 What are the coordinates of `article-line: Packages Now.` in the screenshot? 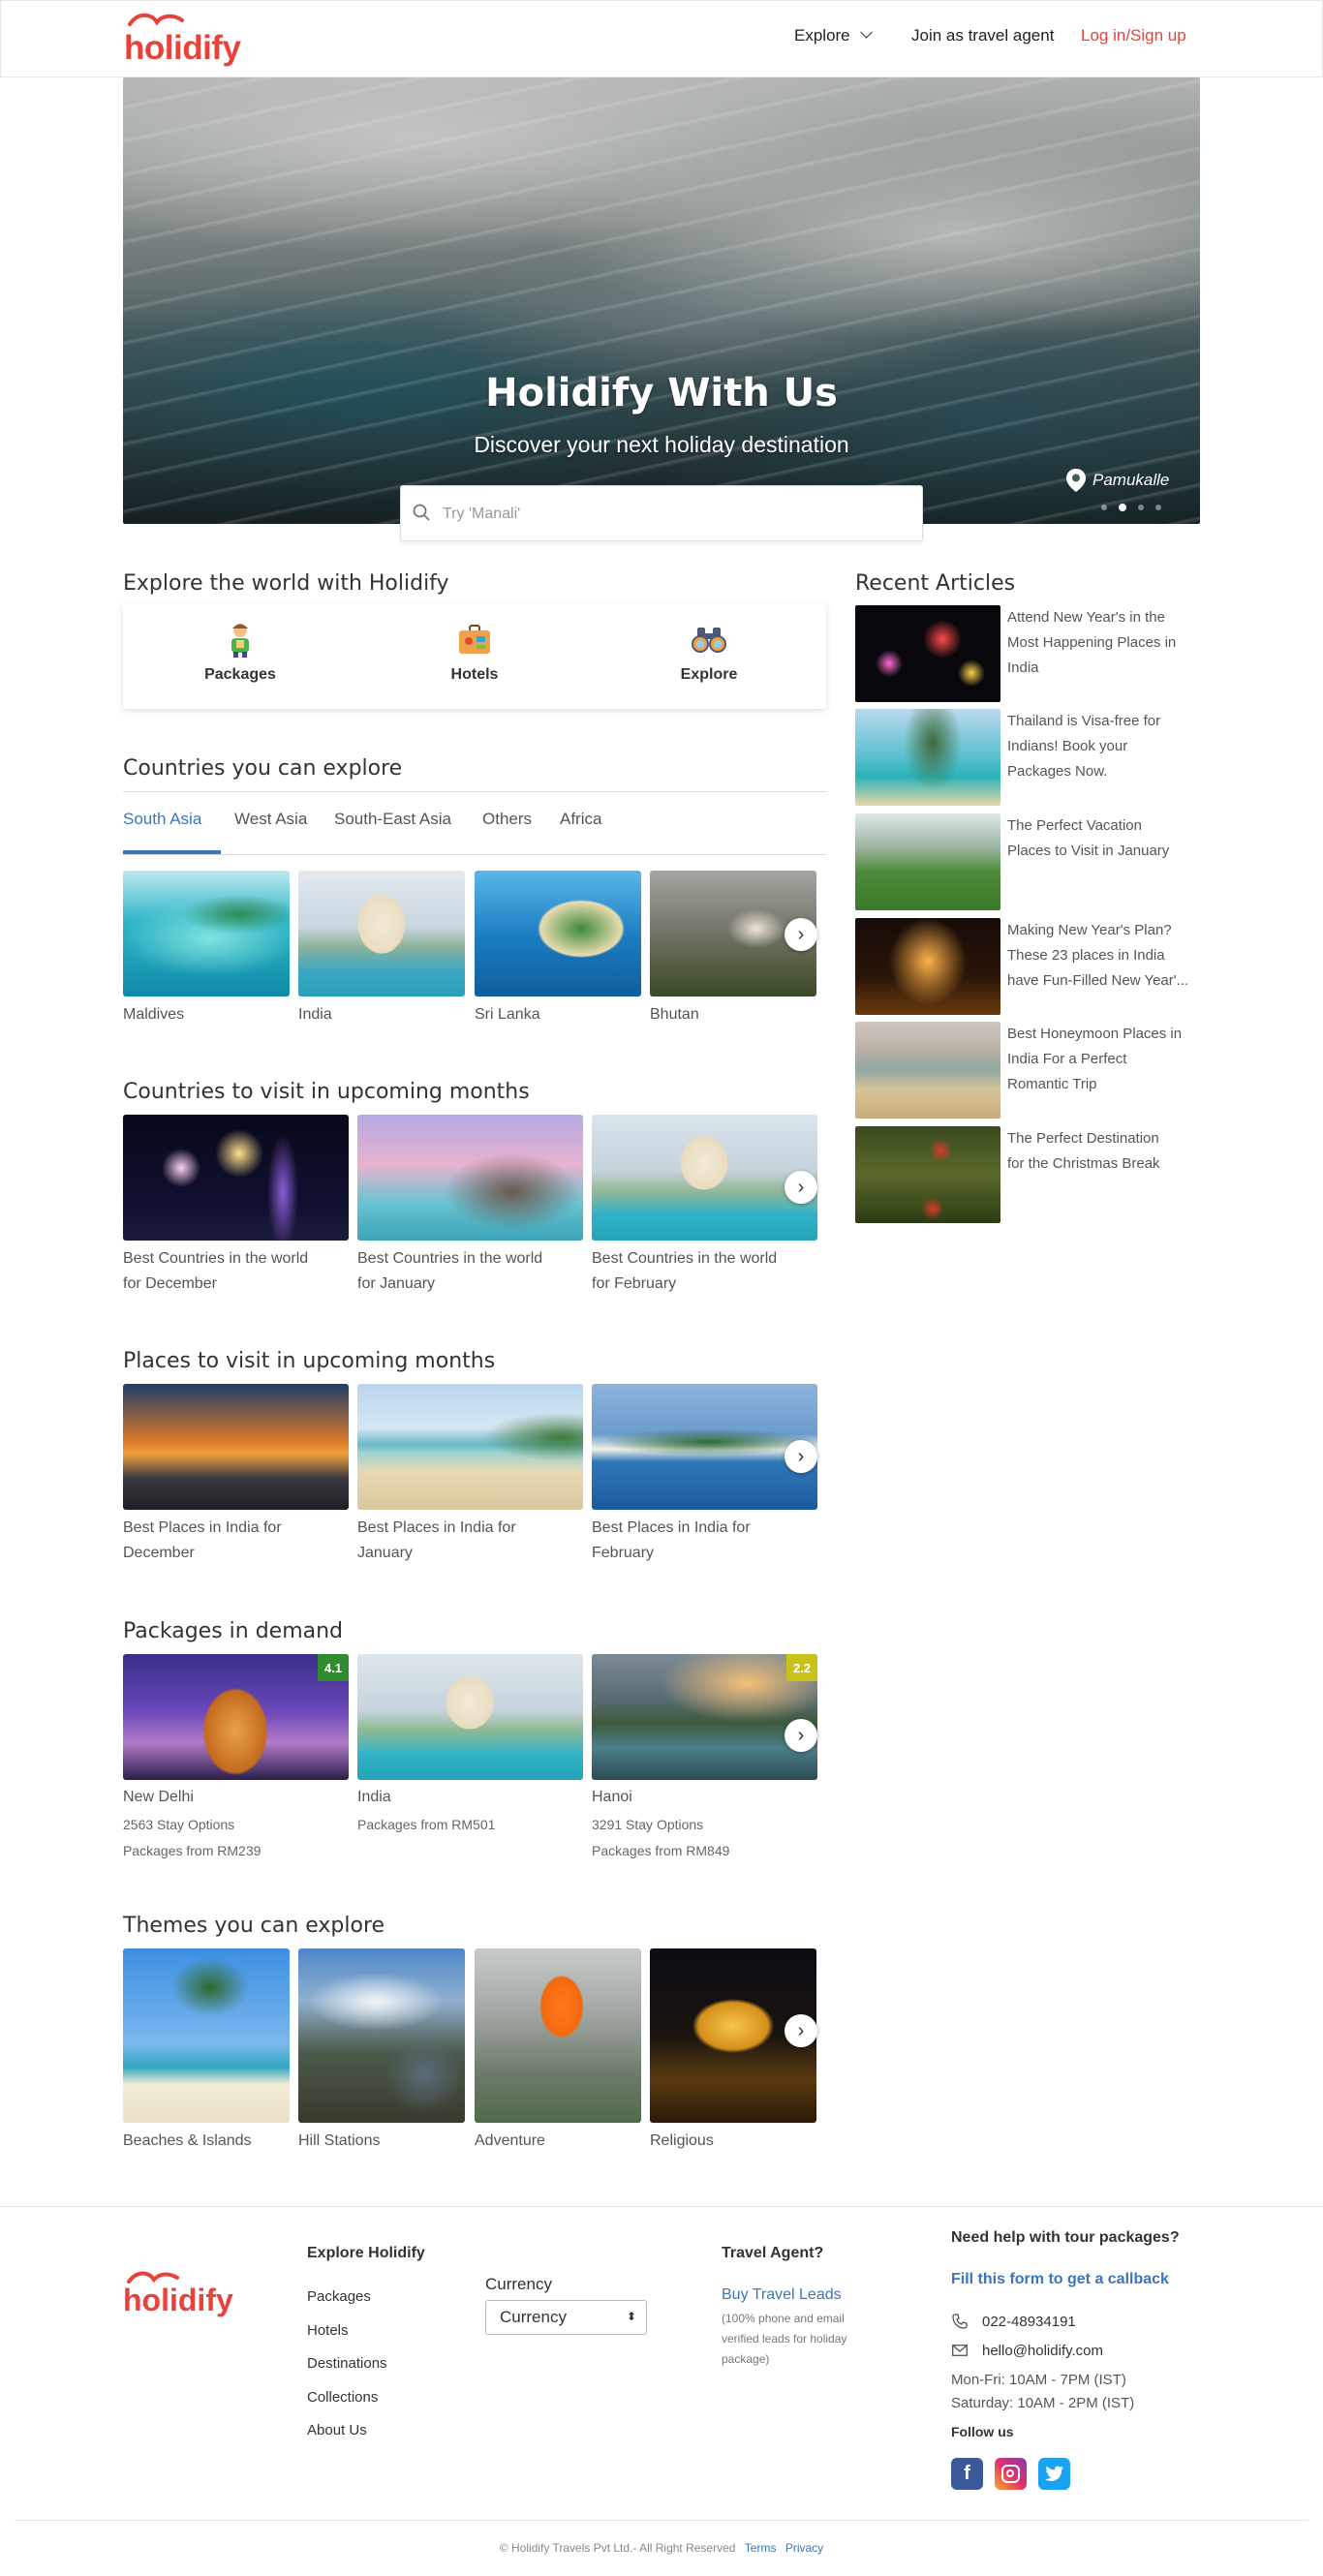 It's located at (1057, 771).